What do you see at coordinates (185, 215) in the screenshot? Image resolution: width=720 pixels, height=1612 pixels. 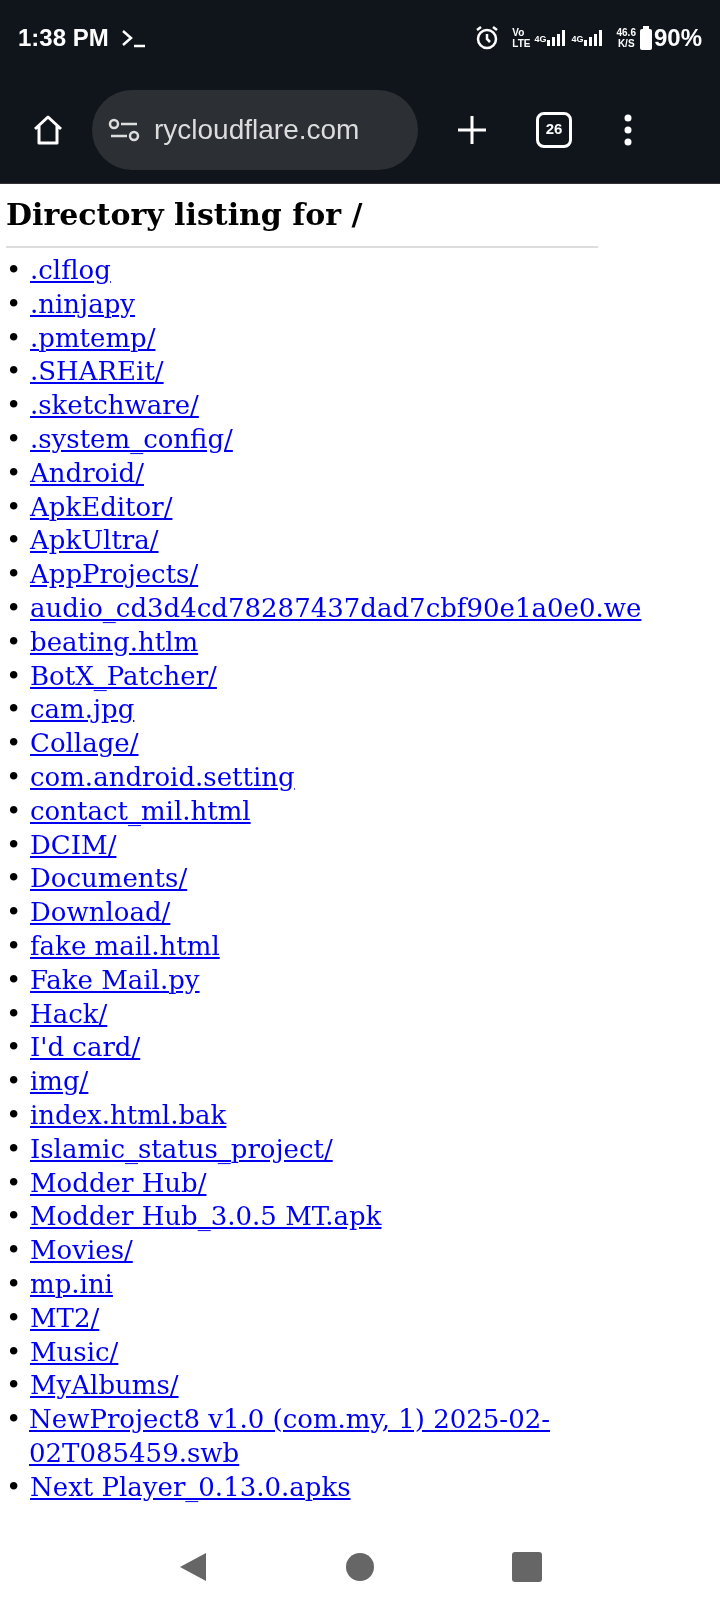 I see `page-heading: Directory listing for /` at bounding box center [185, 215].